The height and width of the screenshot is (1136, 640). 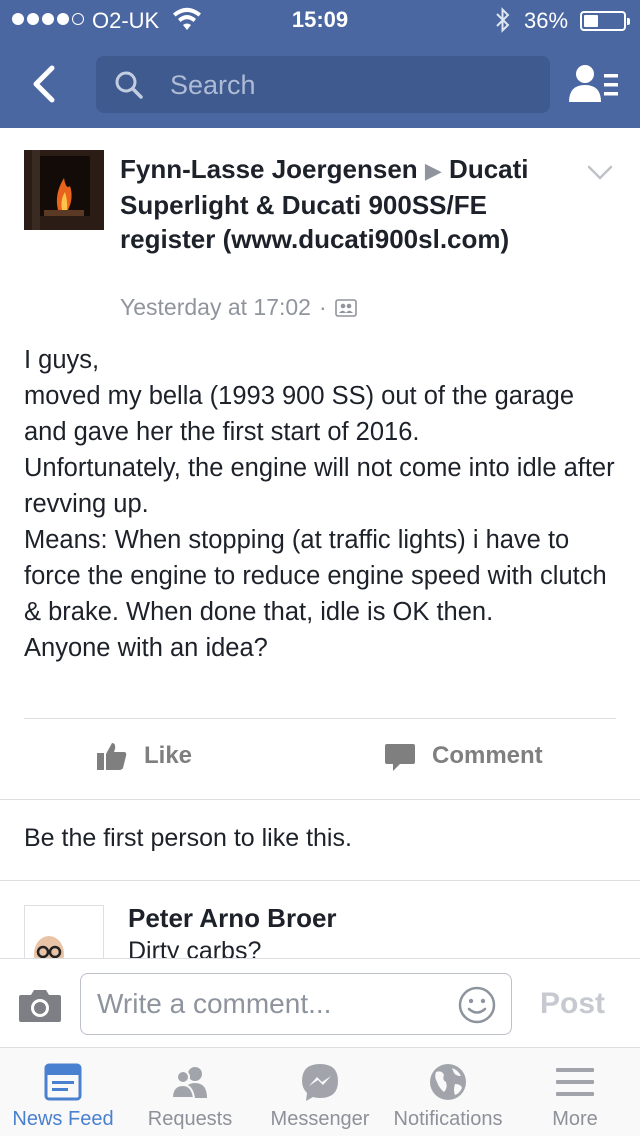 I want to click on tab-label: Notifications, so click(x=448, y=1119).